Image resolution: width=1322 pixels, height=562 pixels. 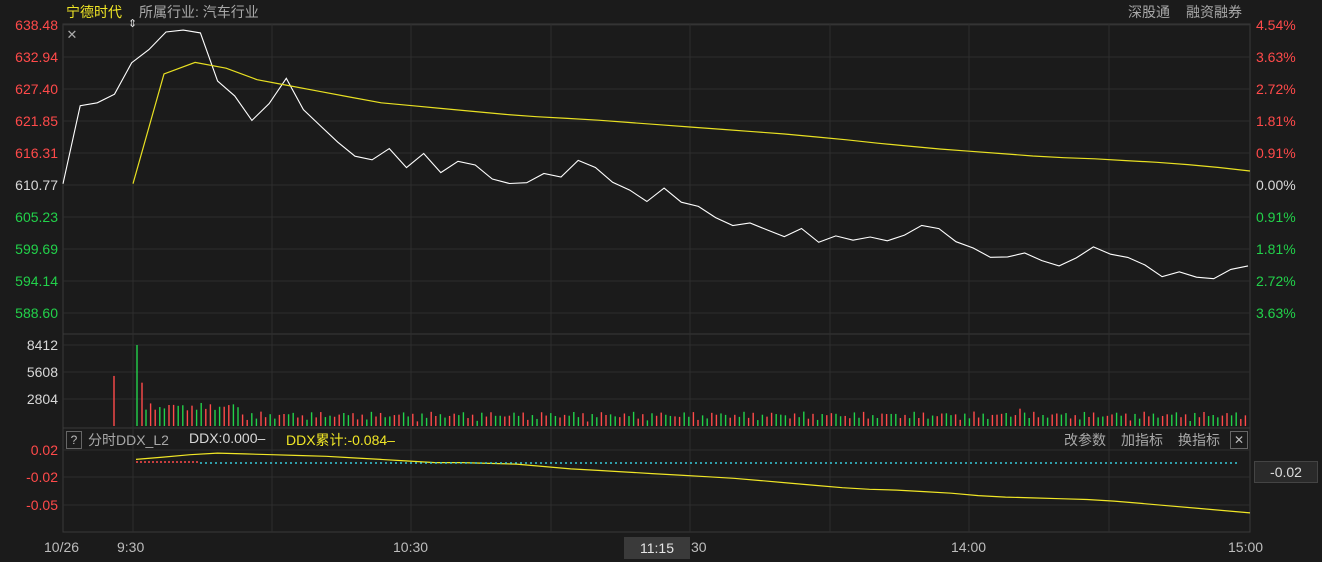 What do you see at coordinates (1085, 440) in the screenshot?
I see `edit-params-button: 改参数` at bounding box center [1085, 440].